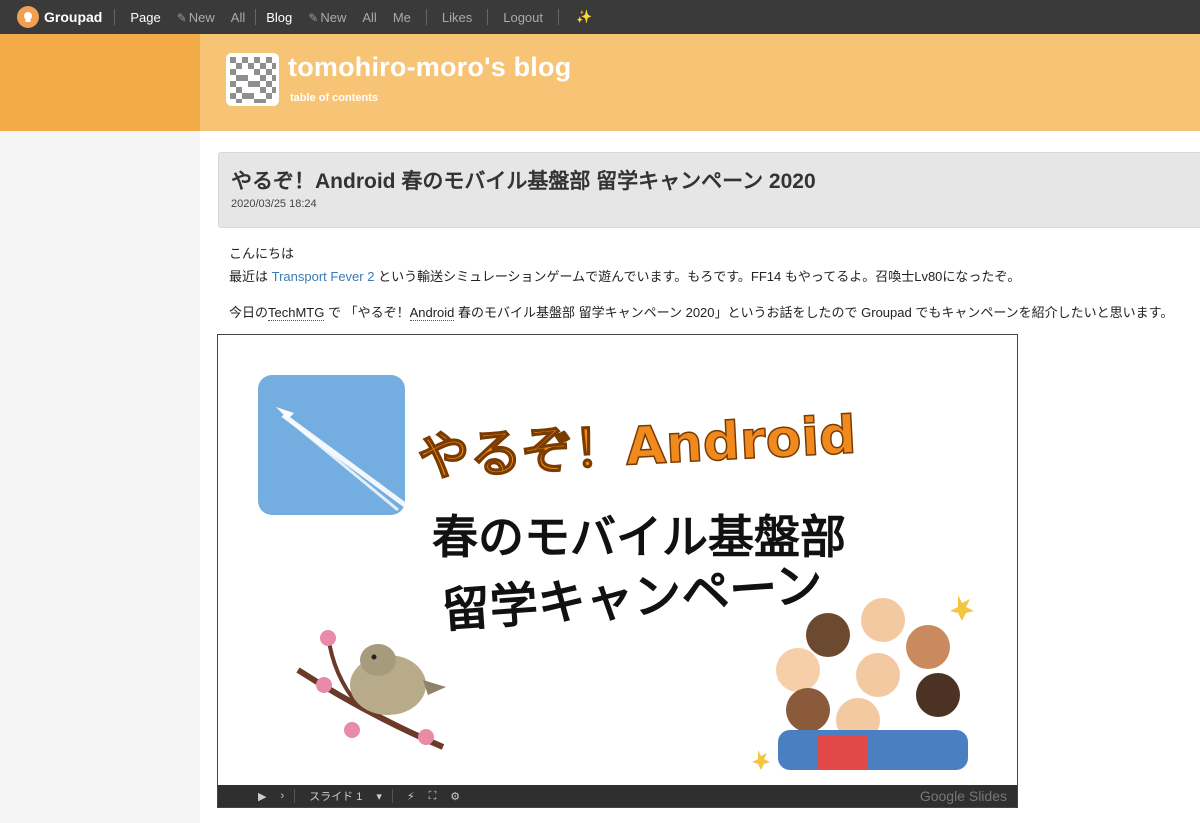 Image resolution: width=1200 pixels, height=823 pixels. I want to click on techmtg-text-mid: で 「やるぞ！, so click(367, 312).